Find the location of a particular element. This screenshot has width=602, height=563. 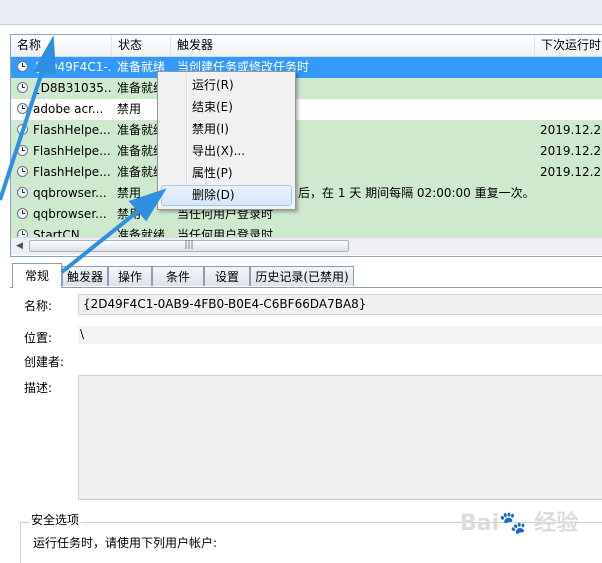

task-row: {D8B31035... 准备就绪 当任何用户登录时 is located at coordinates (306, 88).